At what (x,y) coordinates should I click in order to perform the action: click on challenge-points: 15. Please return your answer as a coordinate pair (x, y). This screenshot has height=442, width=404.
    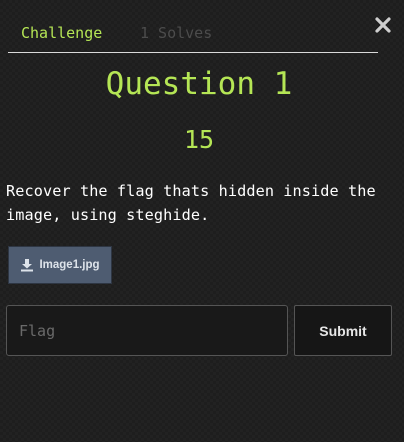
    Looking at the image, I should click on (199, 139).